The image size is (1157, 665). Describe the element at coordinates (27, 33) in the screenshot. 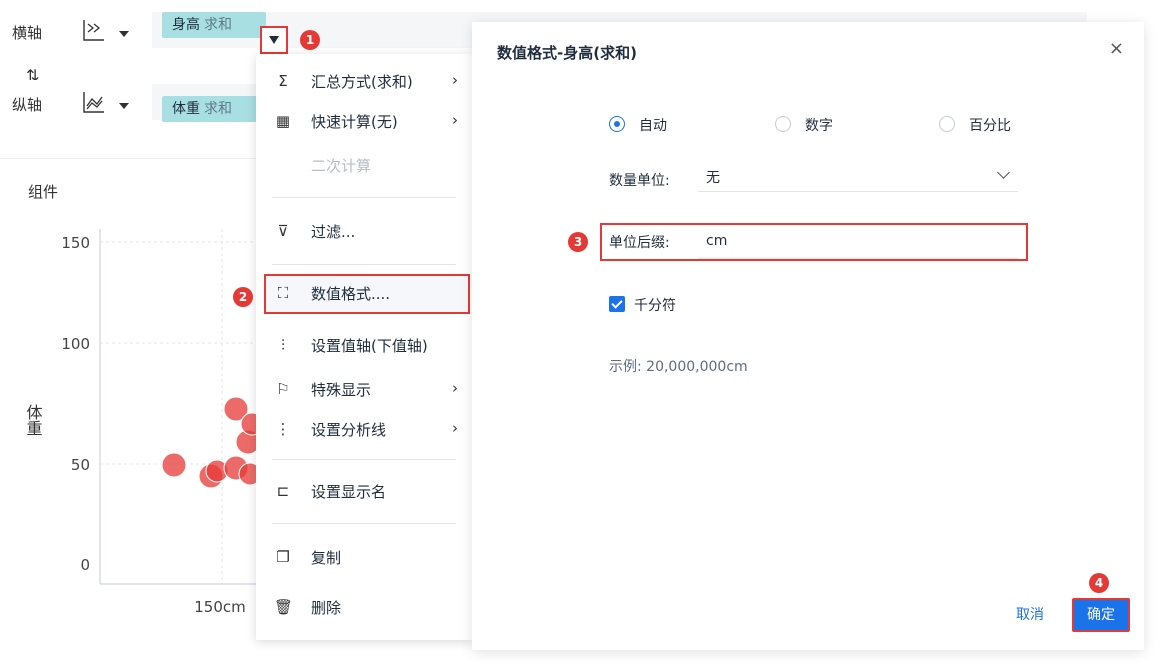

I see `x-axis-label: 横轴` at that location.